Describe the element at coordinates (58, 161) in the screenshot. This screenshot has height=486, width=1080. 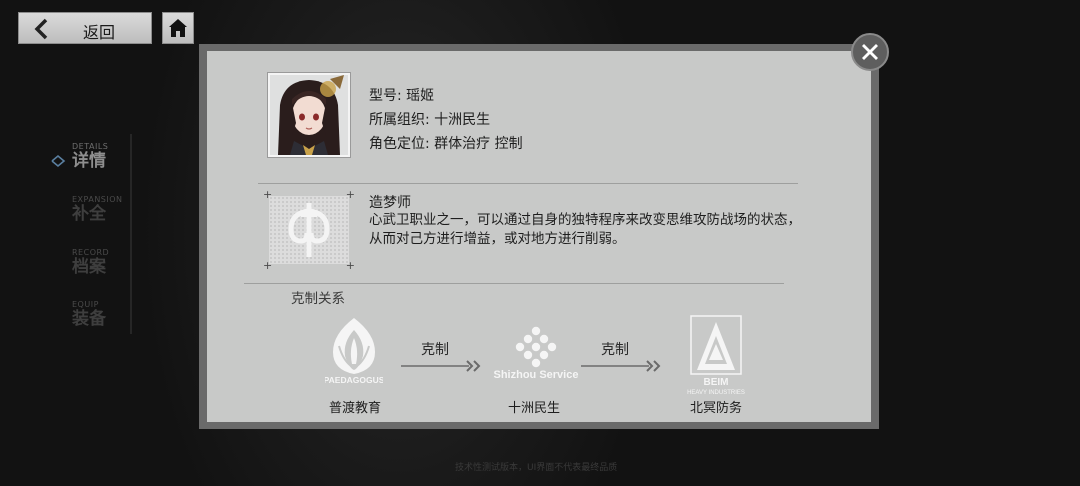
I see `active-nav-marker-icon` at that location.